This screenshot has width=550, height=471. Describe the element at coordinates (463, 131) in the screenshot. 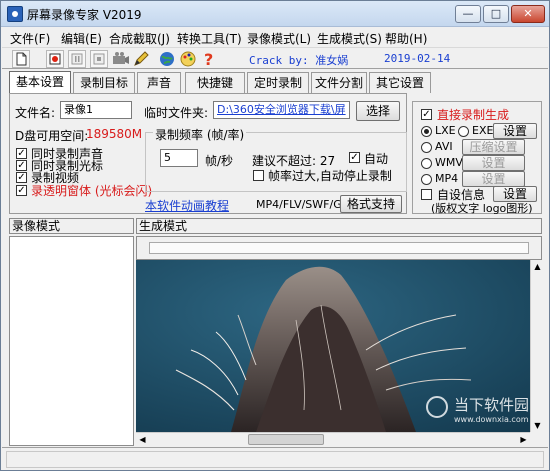

I see `exe-radio` at that location.